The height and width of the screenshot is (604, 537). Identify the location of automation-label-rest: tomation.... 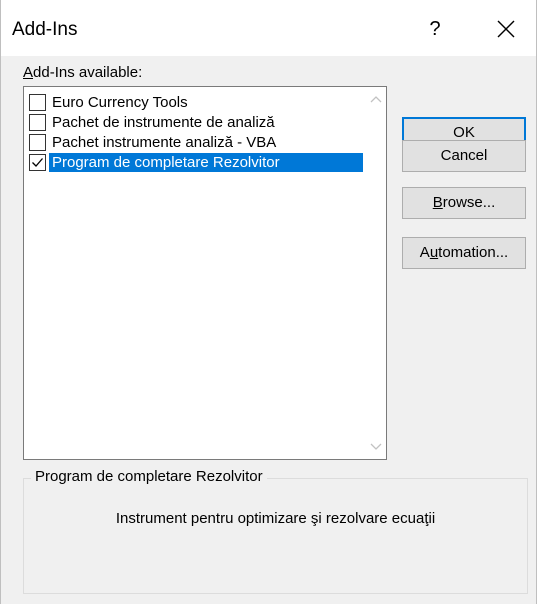
(473, 252).